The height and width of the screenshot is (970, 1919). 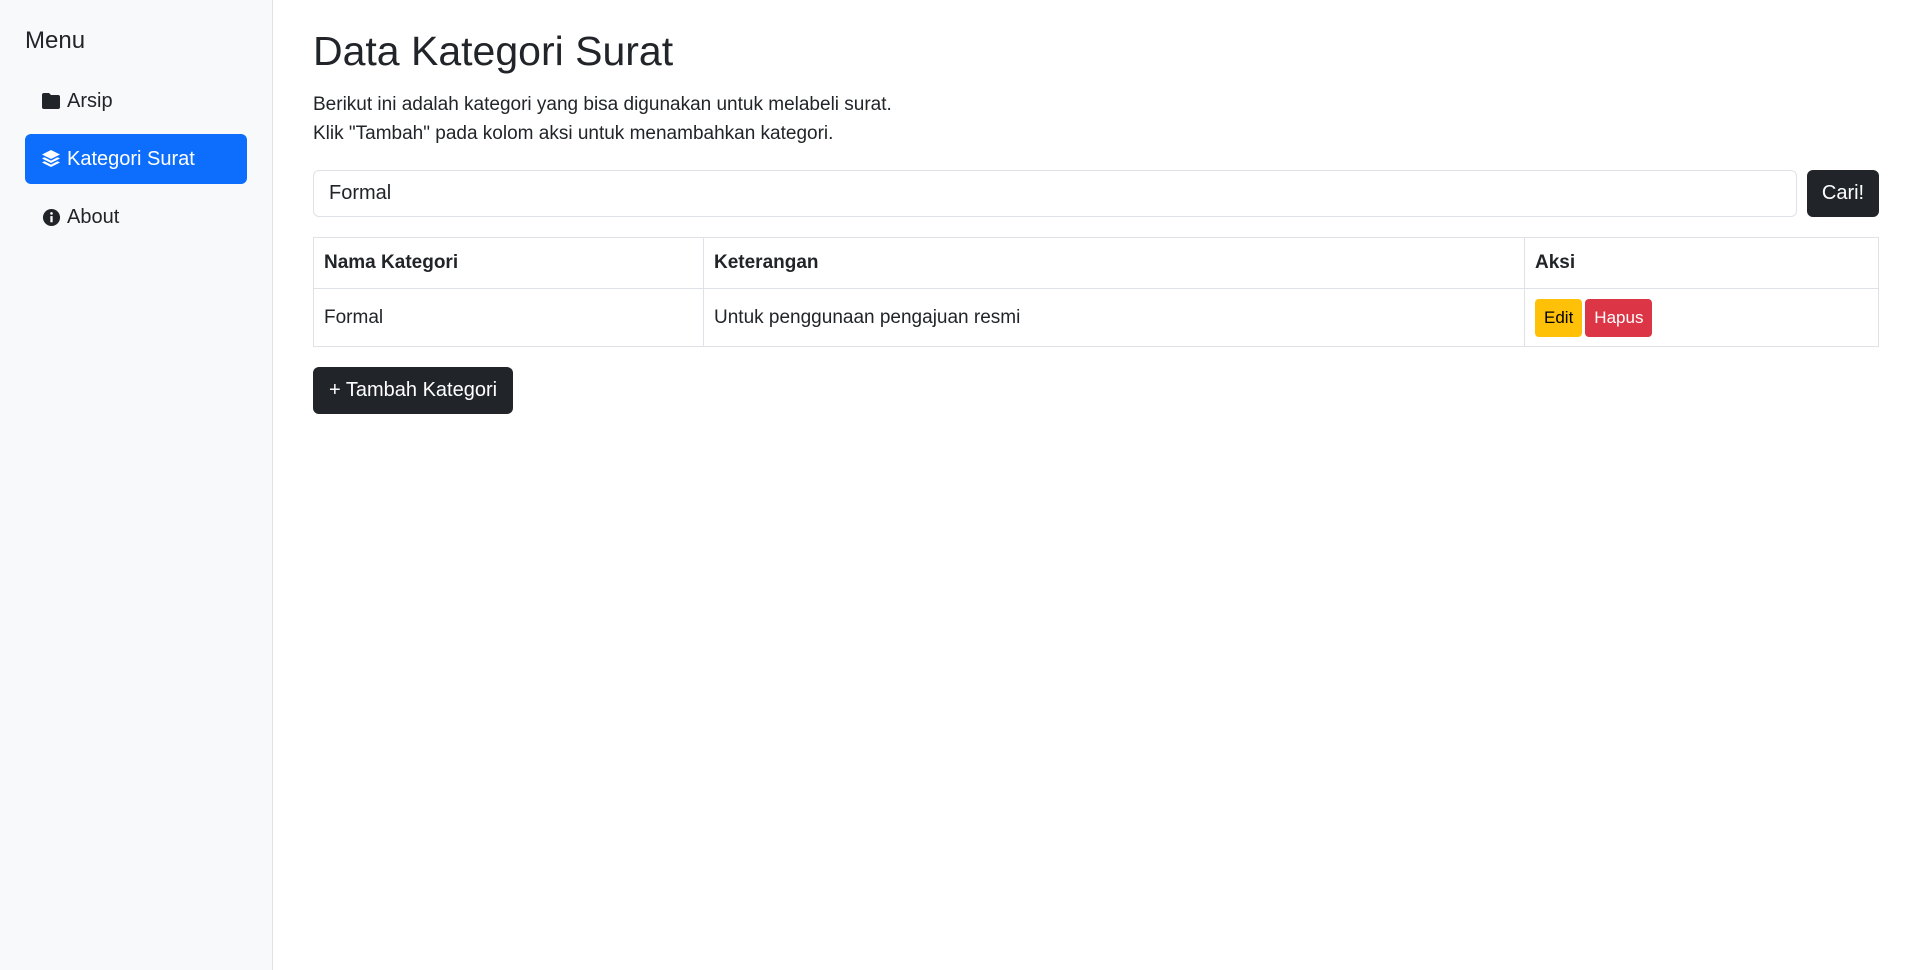 What do you see at coordinates (508, 317) in the screenshot?
I see `cell-nama-kategori: Formal` at bounding box center [508, 317].